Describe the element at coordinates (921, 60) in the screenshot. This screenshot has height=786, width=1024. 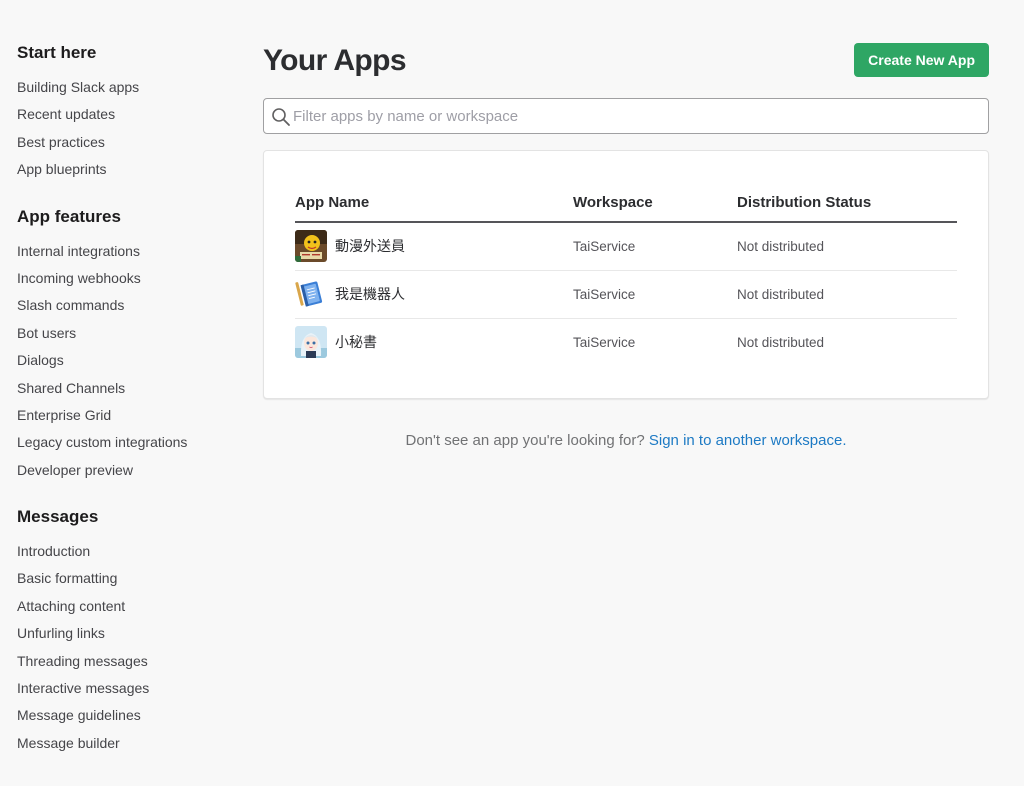
I see `create-new-app-button: Create New App` at that location.